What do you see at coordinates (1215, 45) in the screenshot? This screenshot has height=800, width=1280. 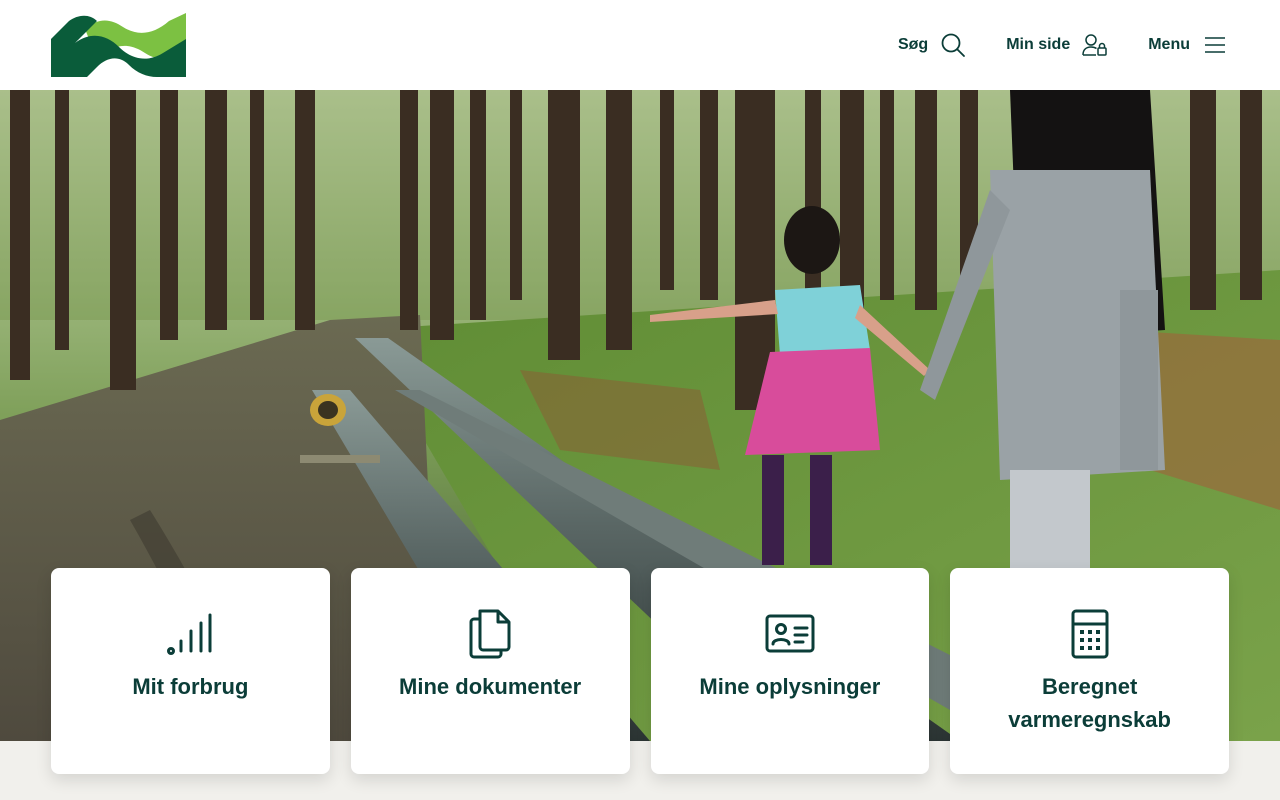 I see `hamburger-icon` at bounding box center [1215, 45].